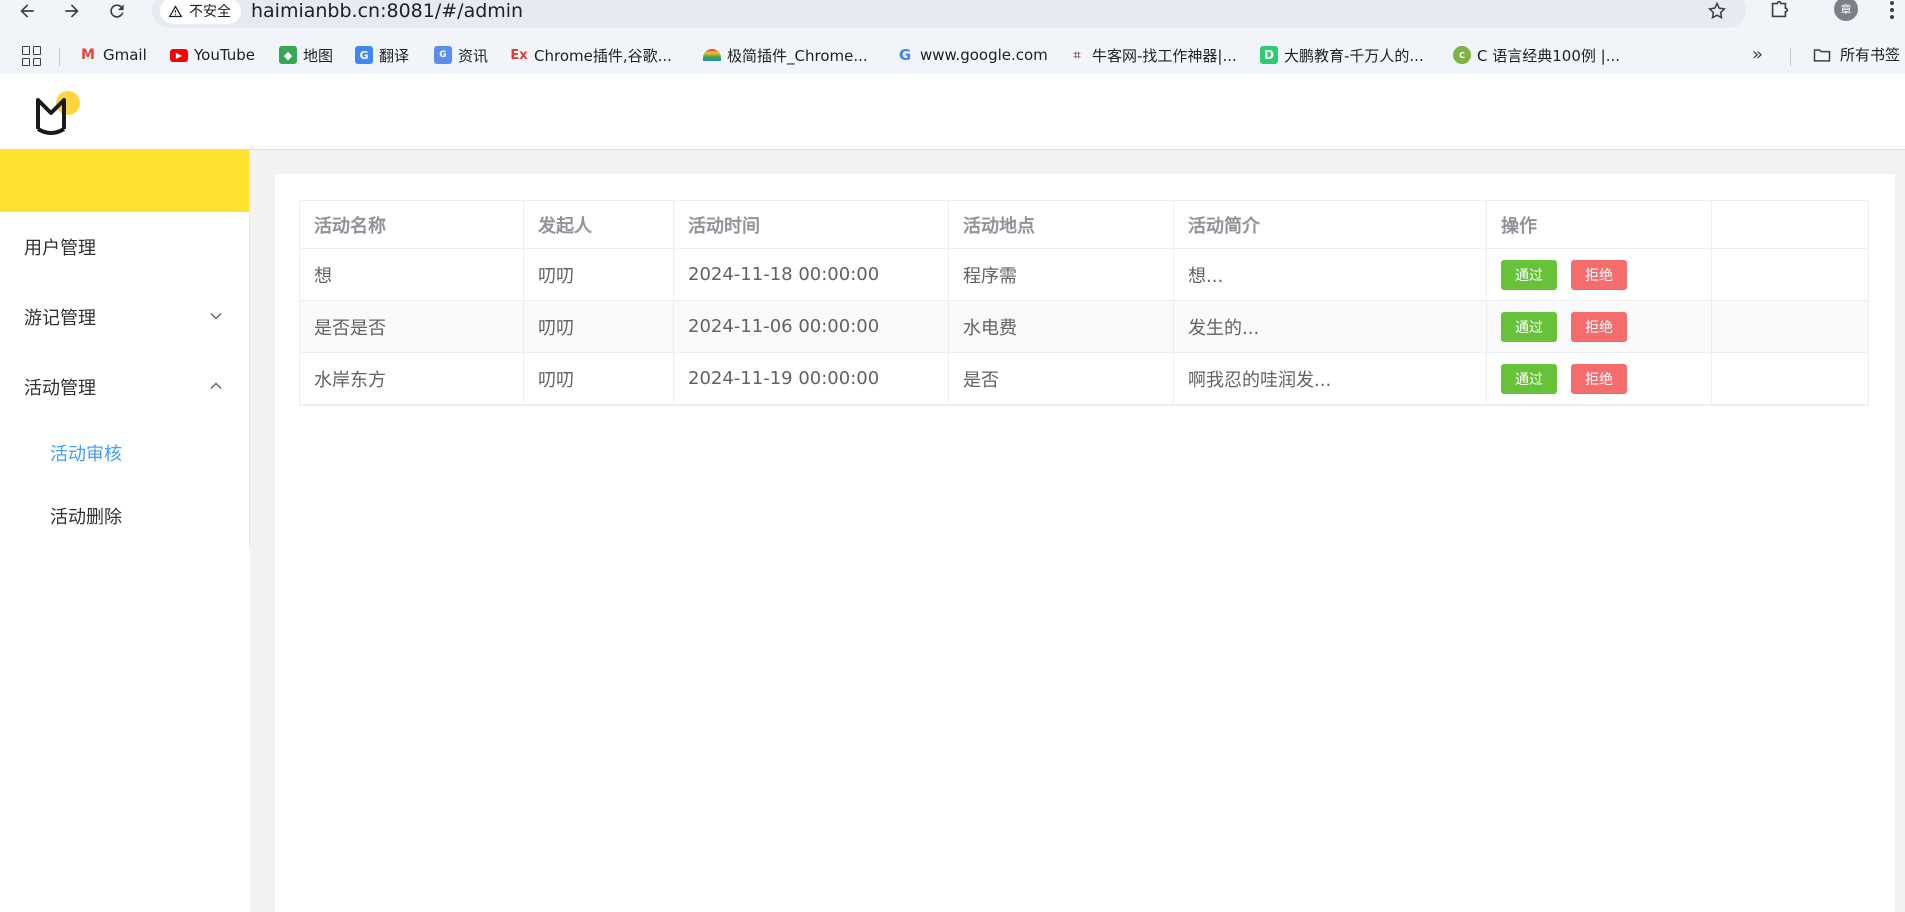 This screenshot has height=912, width=1905. Describe the element at coordinates (124, 247) in the screenshot. I see `sidebar-item-user-management: 用户管理` at that location.